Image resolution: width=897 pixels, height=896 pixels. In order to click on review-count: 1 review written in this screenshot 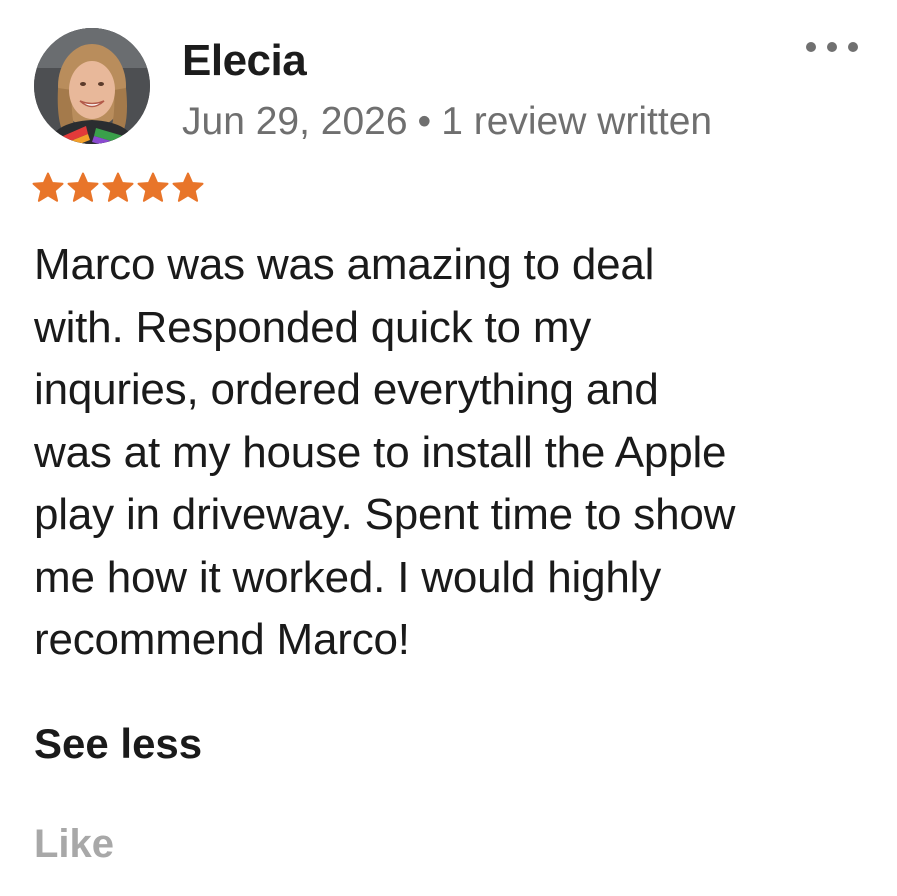, I will do `click(577, 121)`.